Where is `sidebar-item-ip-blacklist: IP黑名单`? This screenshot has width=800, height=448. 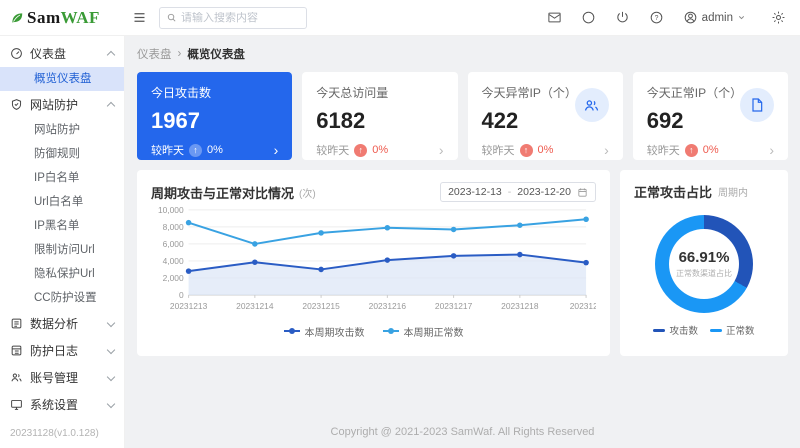 sidebar-item-ip-blacklist: IP黑名单 is located at coordinates (62, 226).